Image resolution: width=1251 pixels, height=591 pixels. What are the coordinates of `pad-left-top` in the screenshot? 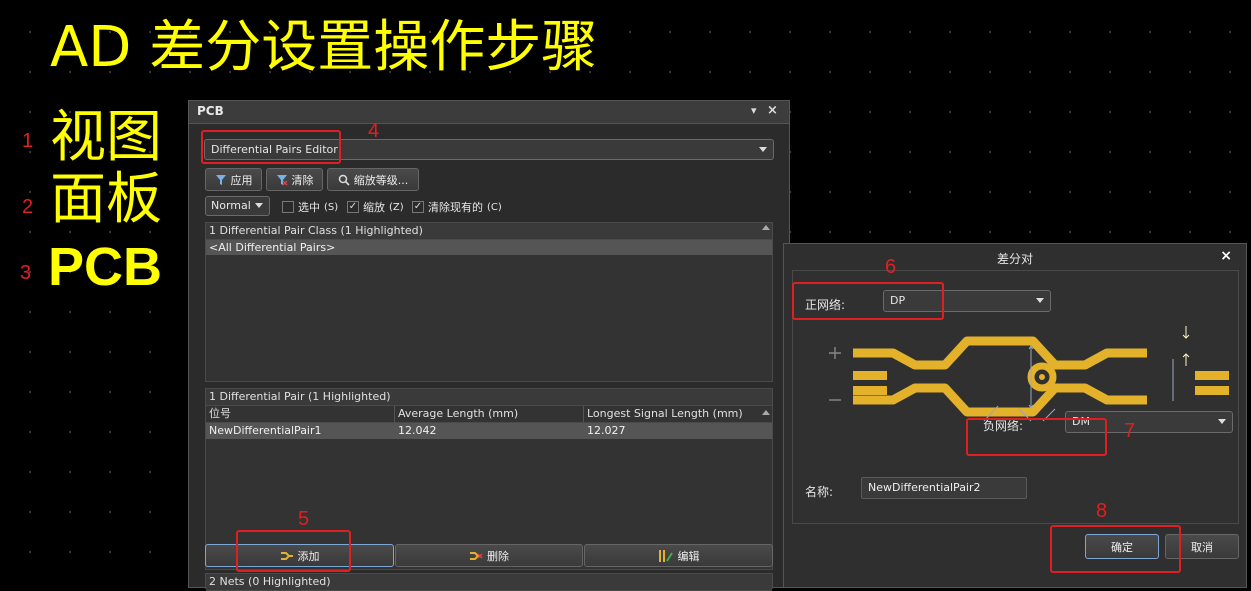 It's located at (870, 375).